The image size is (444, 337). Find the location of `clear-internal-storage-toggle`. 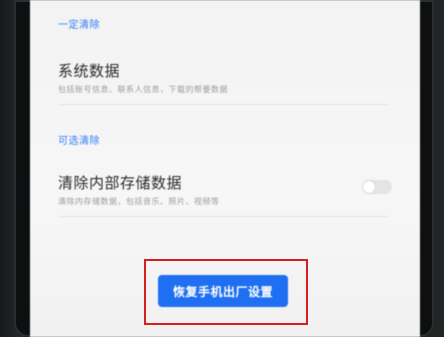

clear-internal-storage-toggle is located at coordinates (377, 187).